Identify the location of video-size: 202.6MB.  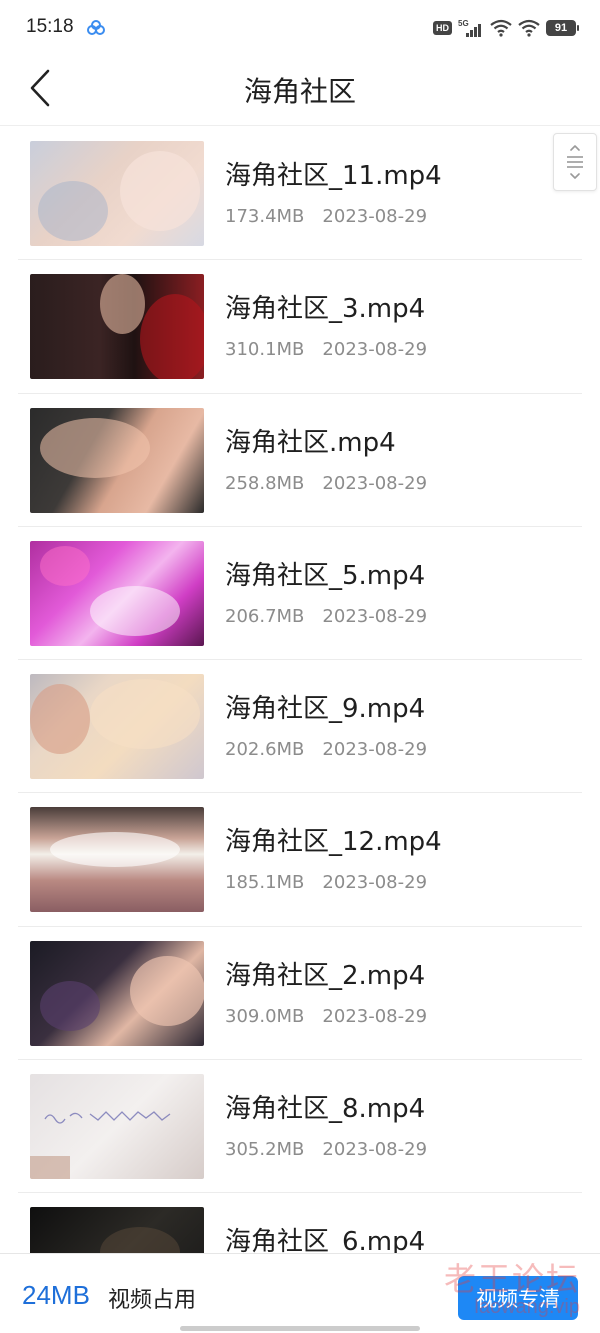
(265, 750).